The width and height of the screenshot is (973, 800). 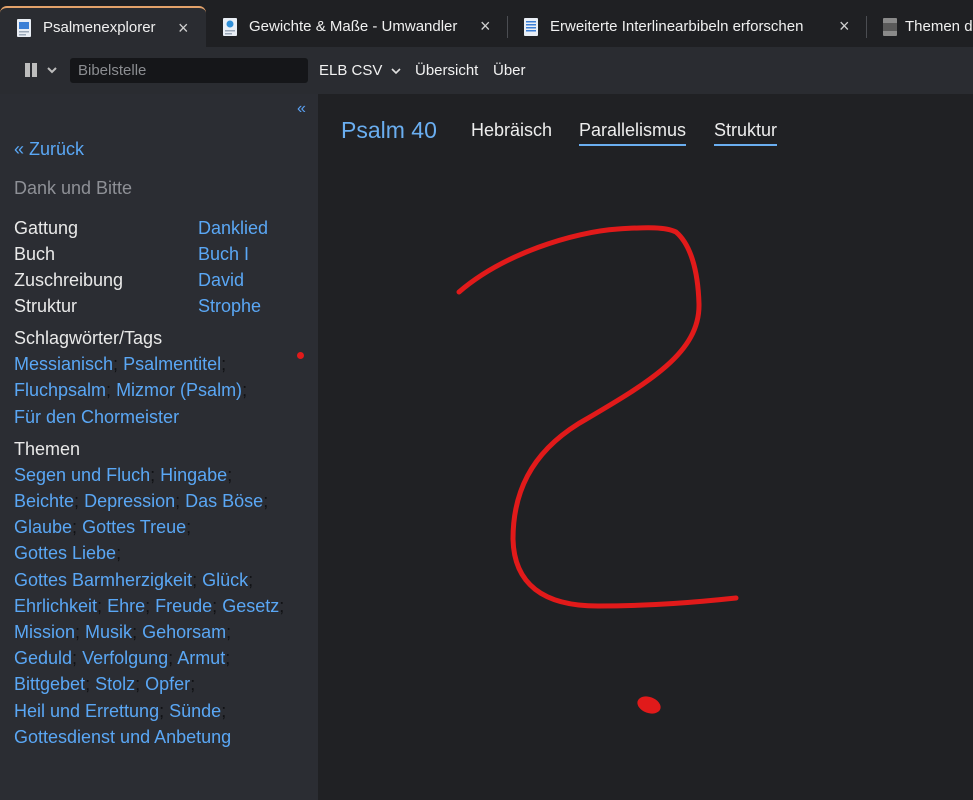 I want to click on theme-list-row: Gottes Barmherzigkeit; Glück;, so click(x=134, y=580).